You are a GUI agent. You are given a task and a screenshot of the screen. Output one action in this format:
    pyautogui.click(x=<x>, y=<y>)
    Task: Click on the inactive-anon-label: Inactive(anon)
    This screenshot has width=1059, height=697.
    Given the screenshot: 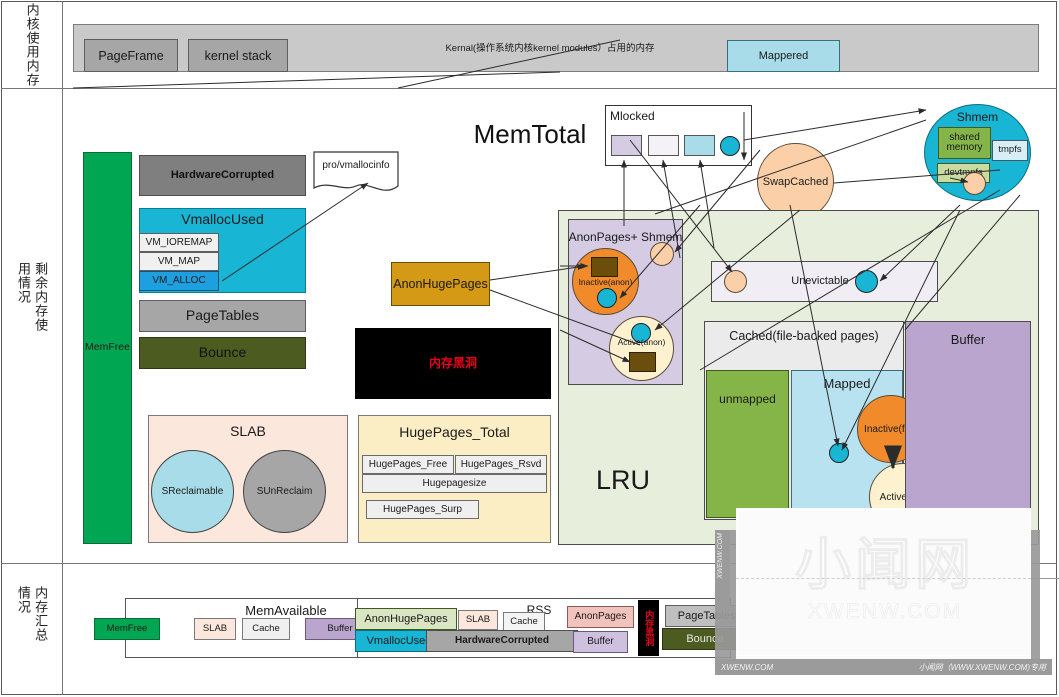 What is the action you would take?
    pyautogui.click(x=605, y=282)
    